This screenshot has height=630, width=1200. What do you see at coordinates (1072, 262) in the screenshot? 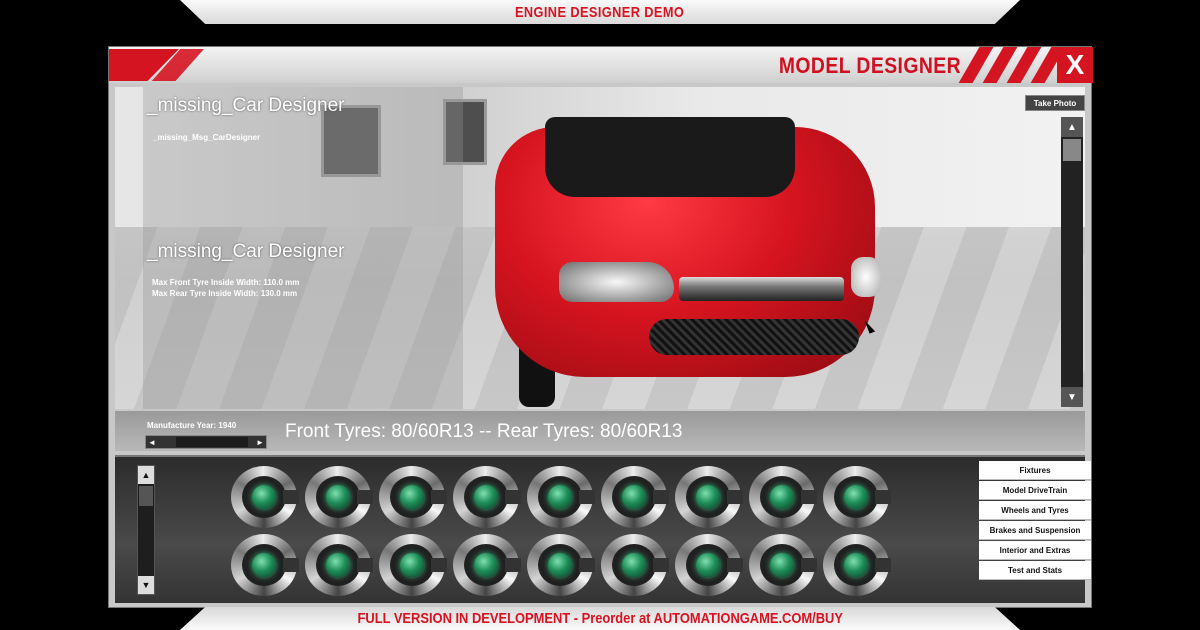
I see `viewport-scrollbar: ▲ ▼` at bounding box center [1072, 262].